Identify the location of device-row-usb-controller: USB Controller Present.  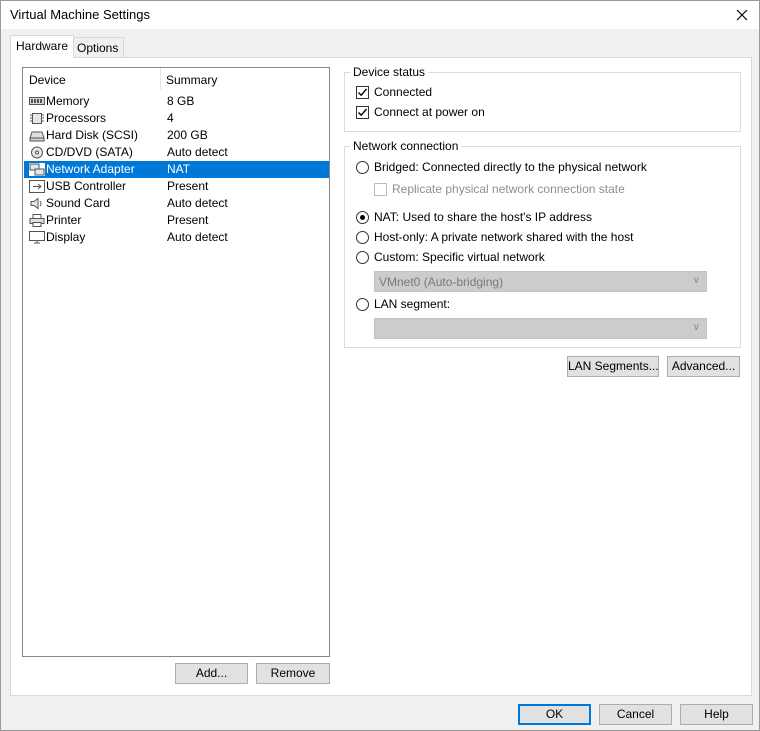
(176, 186).